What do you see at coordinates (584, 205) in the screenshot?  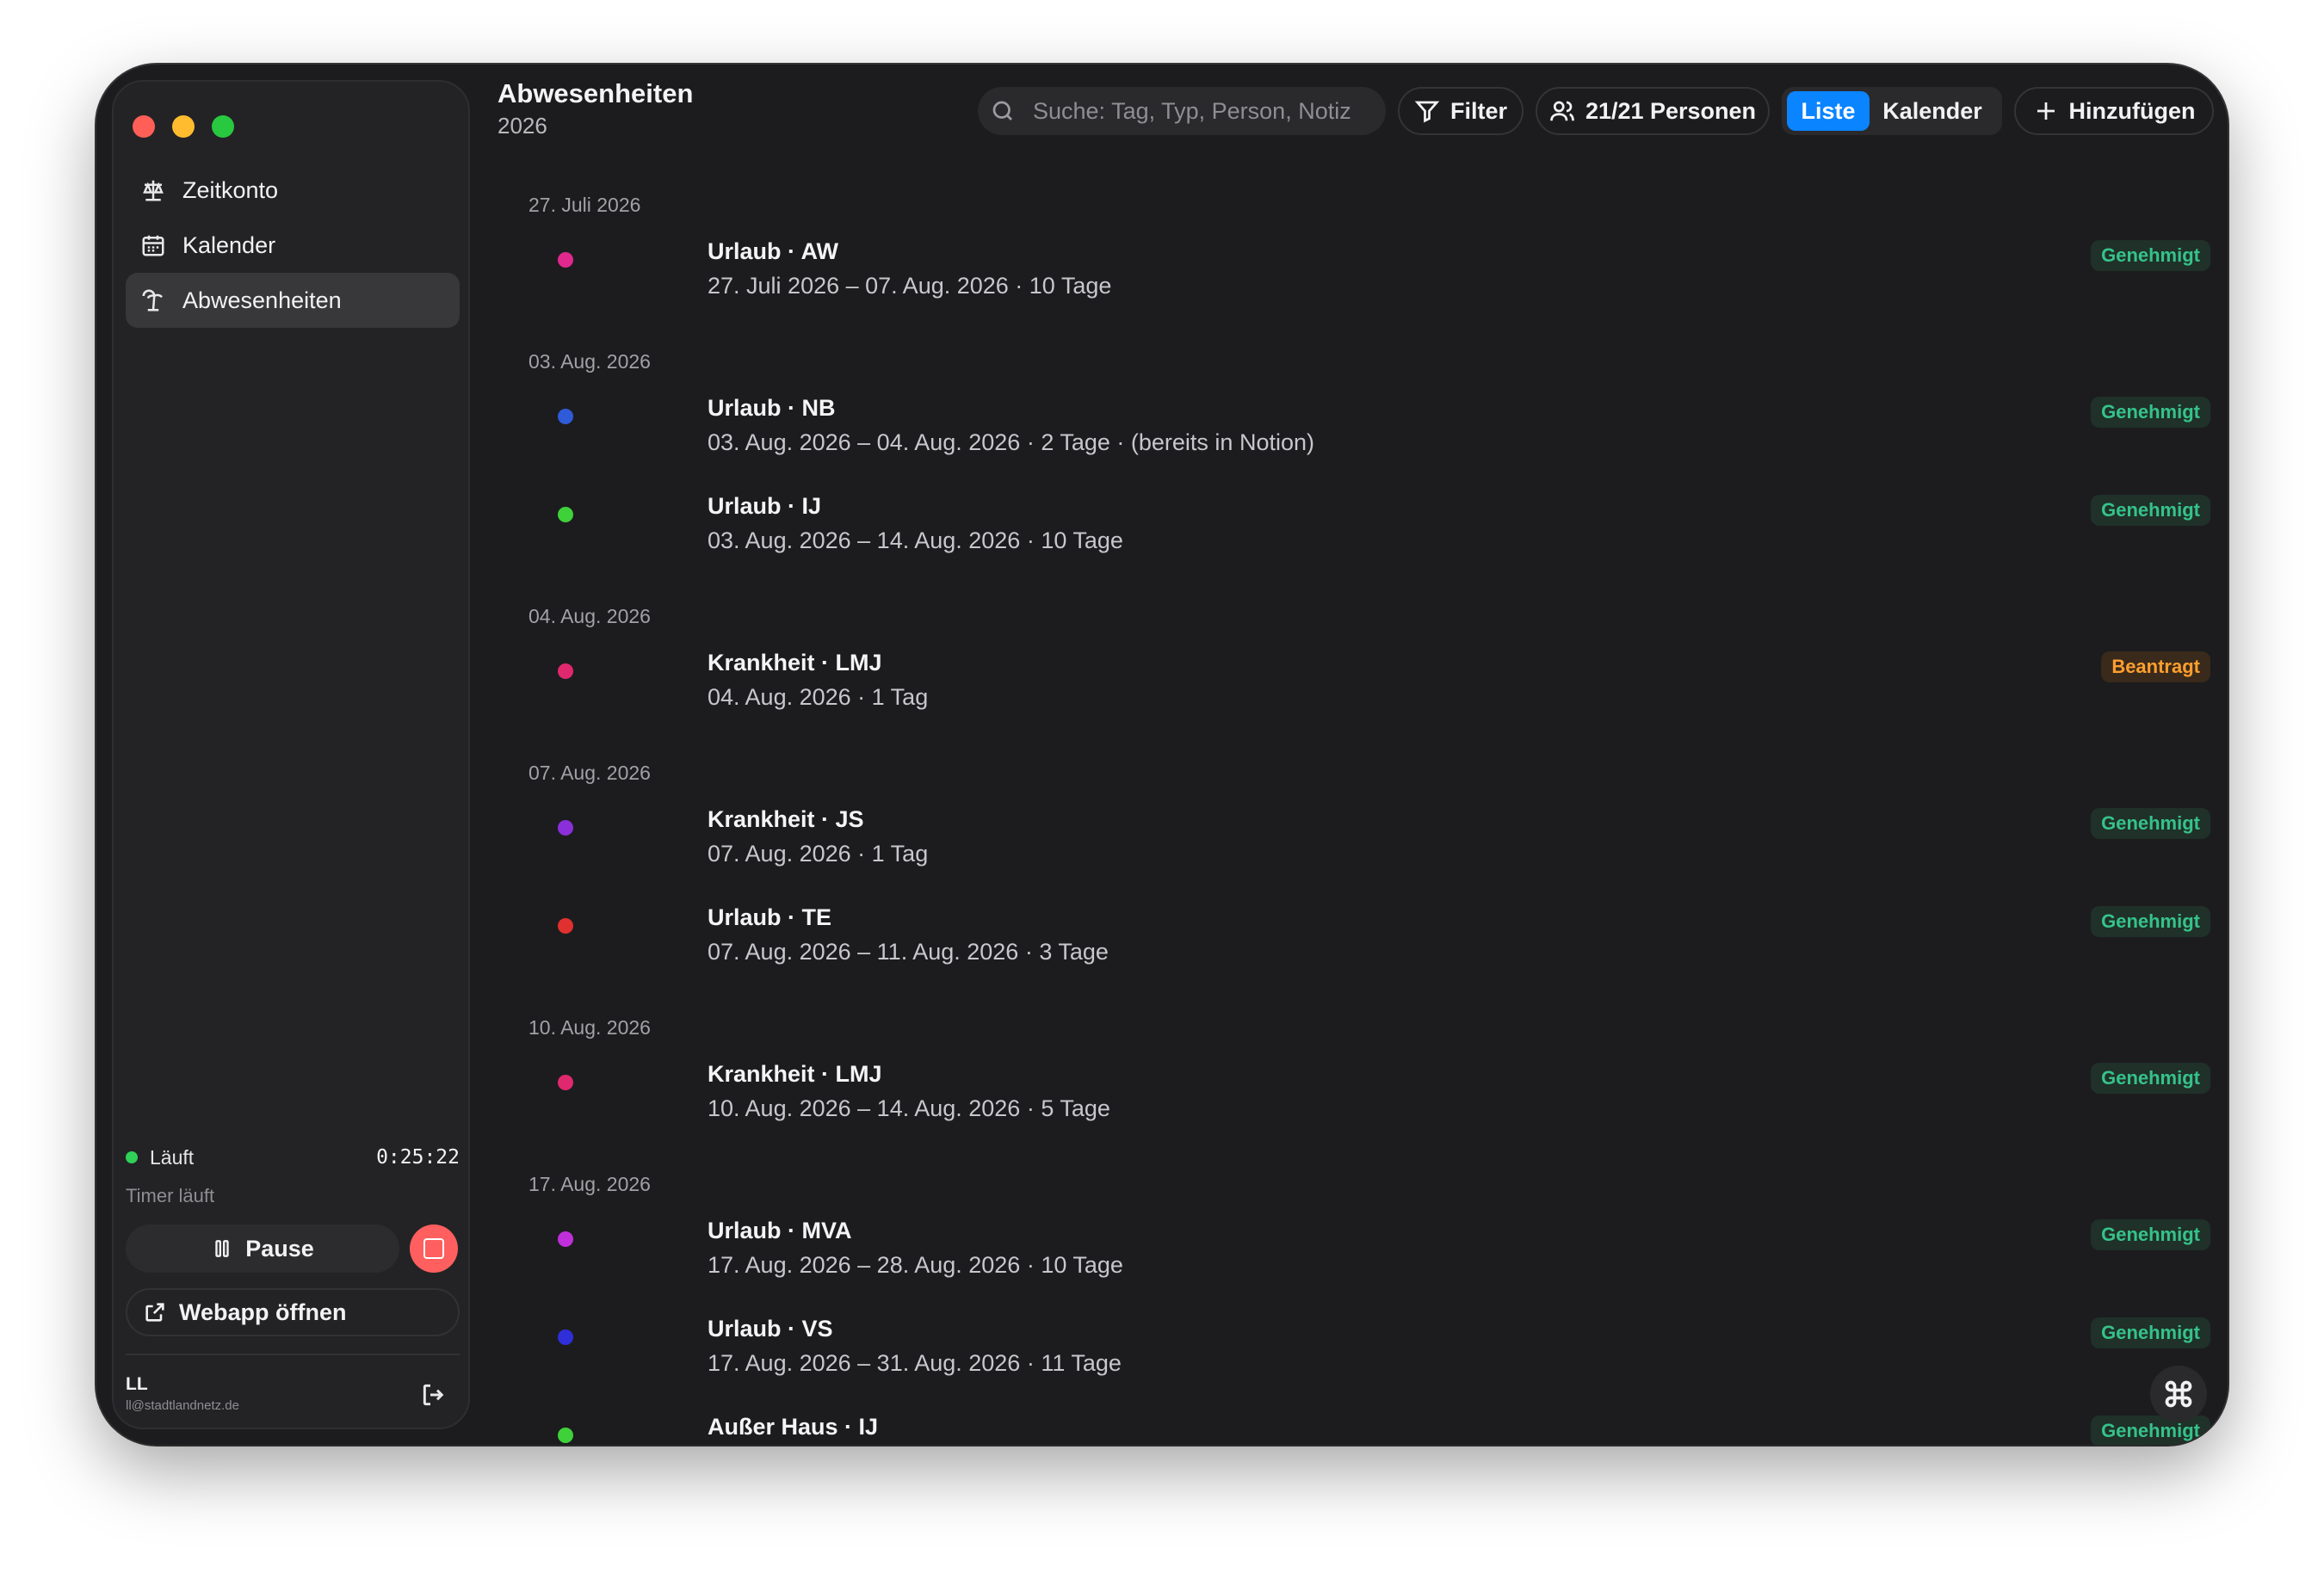 I see `date-header: 27. Juli 2026` at bounding box center [584, 205].